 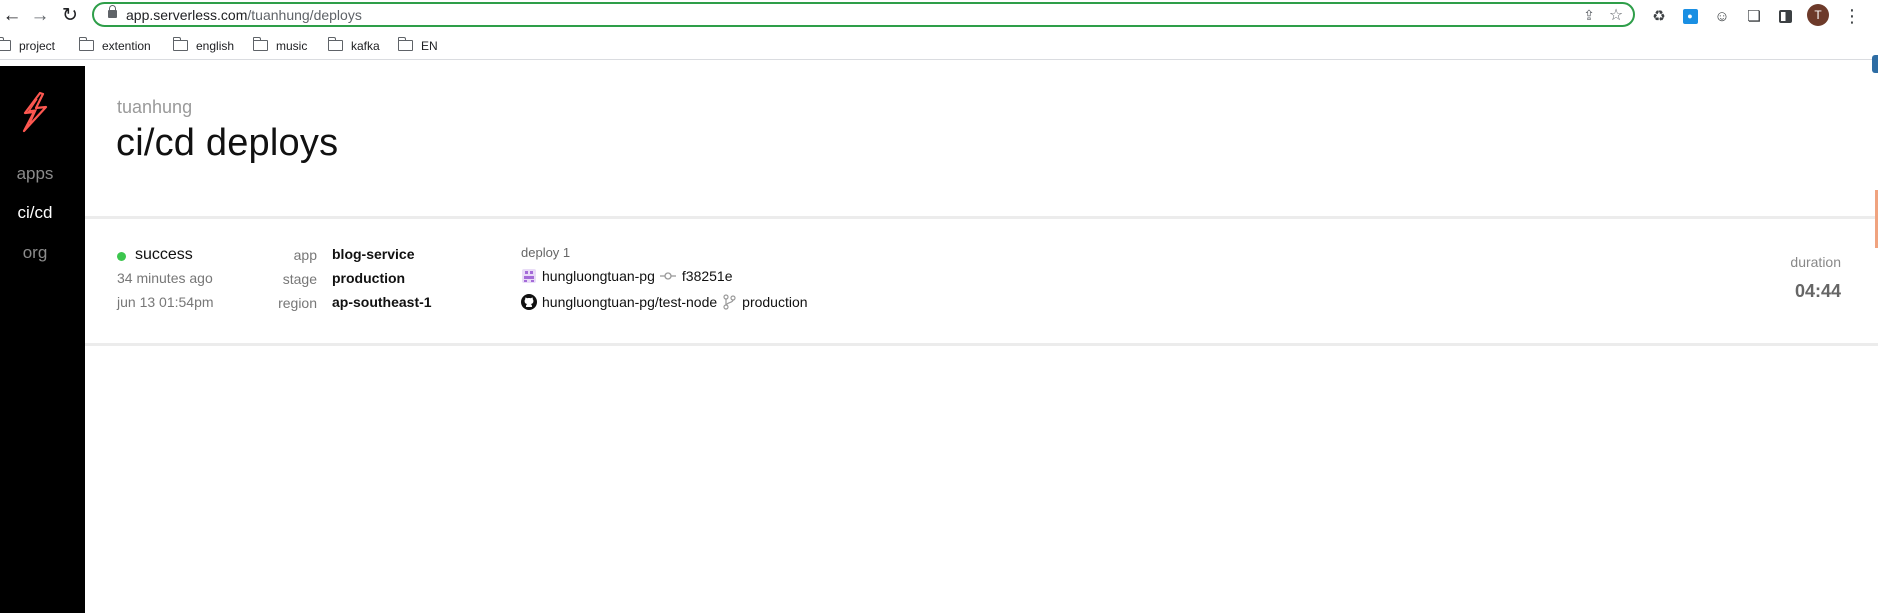 I want to click on git-commit-icon, so click(x=667, y=276).